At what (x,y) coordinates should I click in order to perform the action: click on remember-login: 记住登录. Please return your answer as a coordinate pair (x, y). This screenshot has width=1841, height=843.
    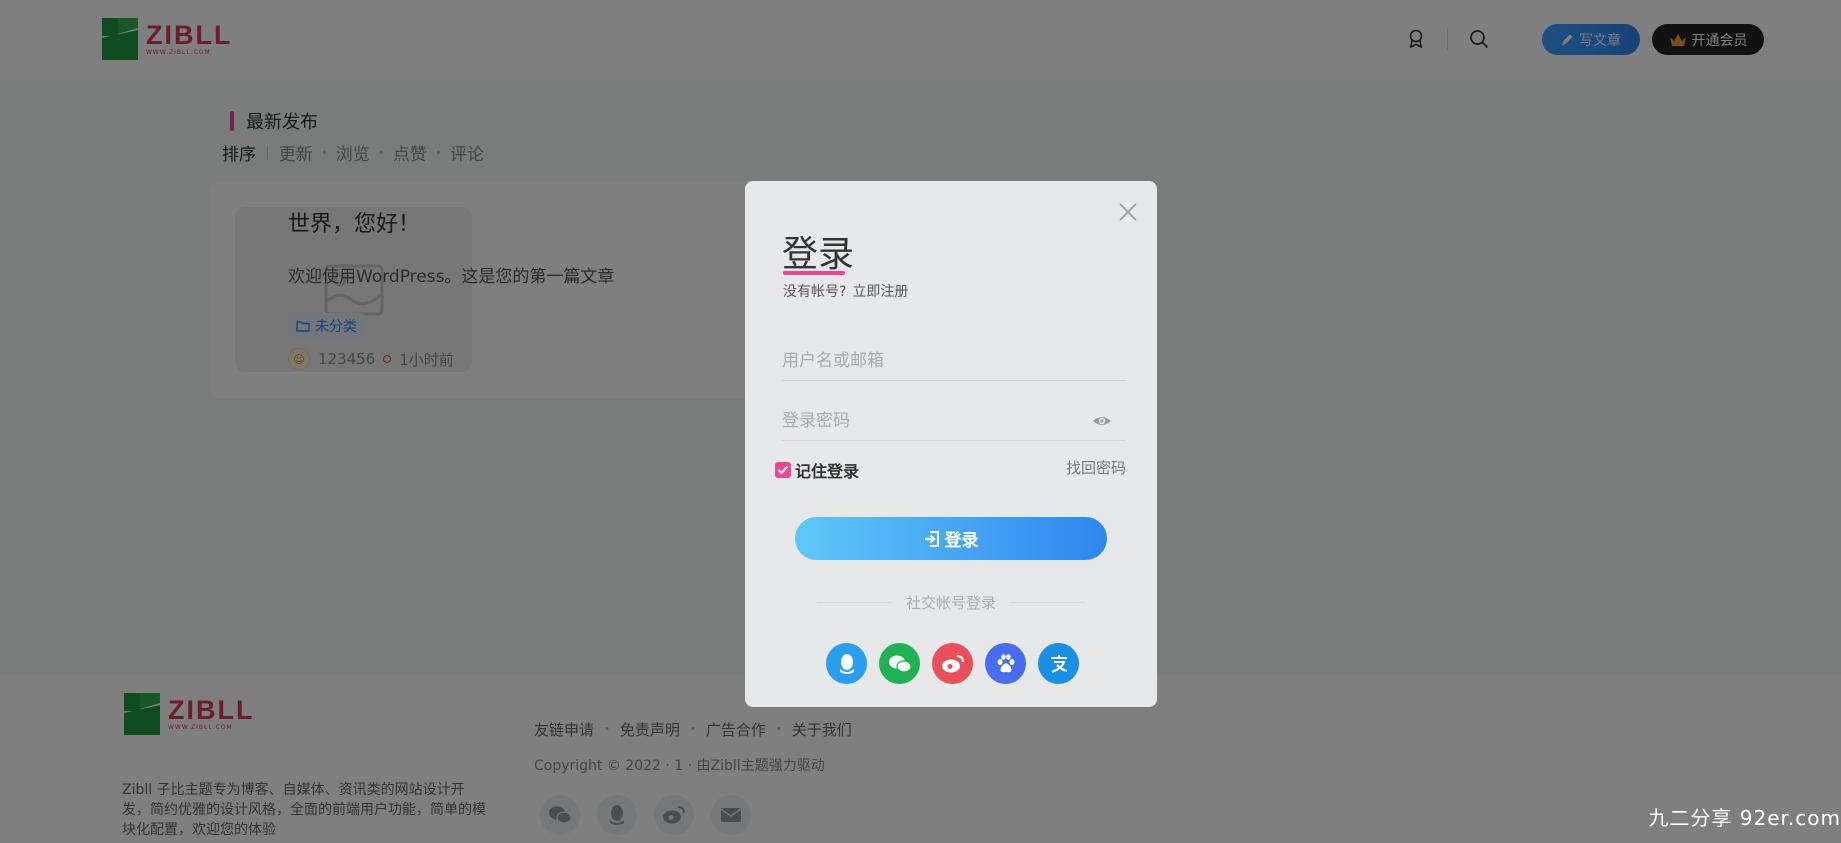
    Looking at the image, I should click on (817, 470).